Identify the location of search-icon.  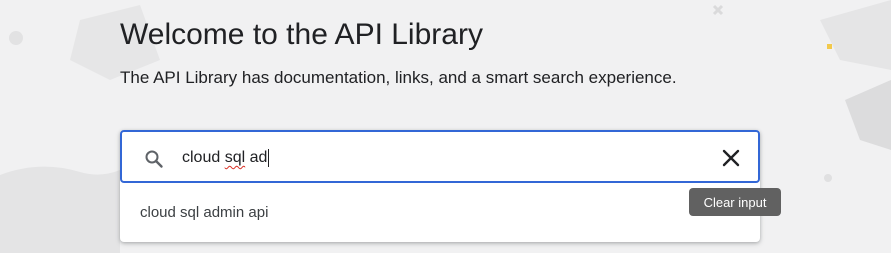
(154, 159).